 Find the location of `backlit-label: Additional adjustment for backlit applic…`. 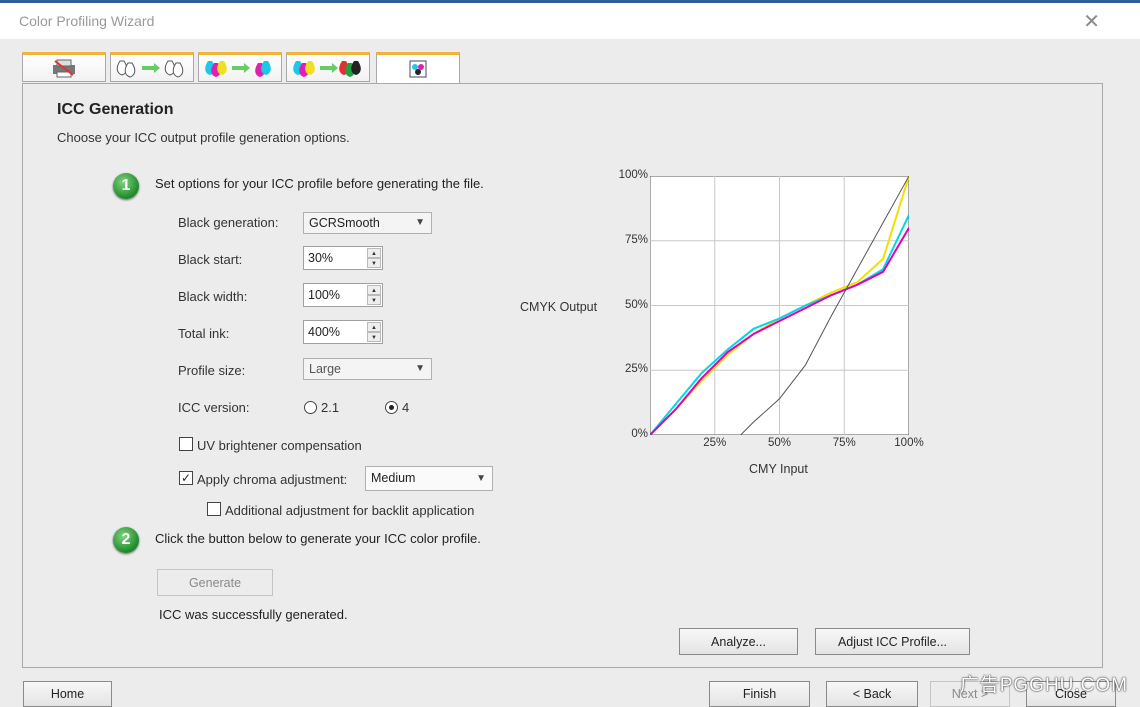

backlit-label: Additional adjustment for backlit applic… is located at coordinates (350, 510).